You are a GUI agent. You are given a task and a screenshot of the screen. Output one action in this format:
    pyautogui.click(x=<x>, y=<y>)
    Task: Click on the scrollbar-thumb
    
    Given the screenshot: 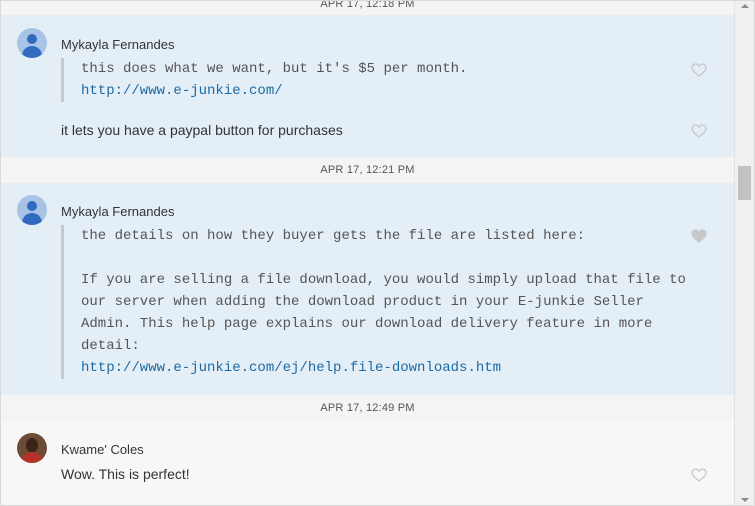 What is the action you would take?
    pyautogui.click(x=744, y=183)
    